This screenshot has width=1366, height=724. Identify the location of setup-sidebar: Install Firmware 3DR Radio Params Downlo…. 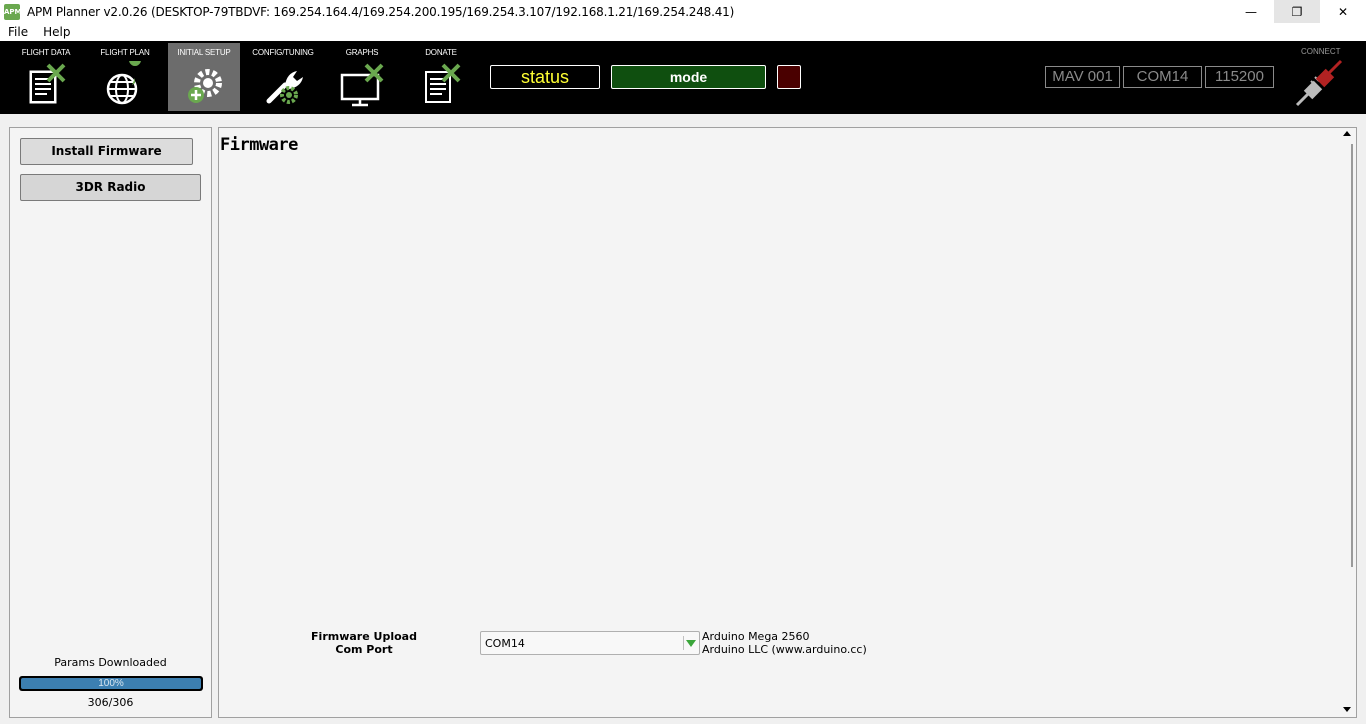
(110, 422).